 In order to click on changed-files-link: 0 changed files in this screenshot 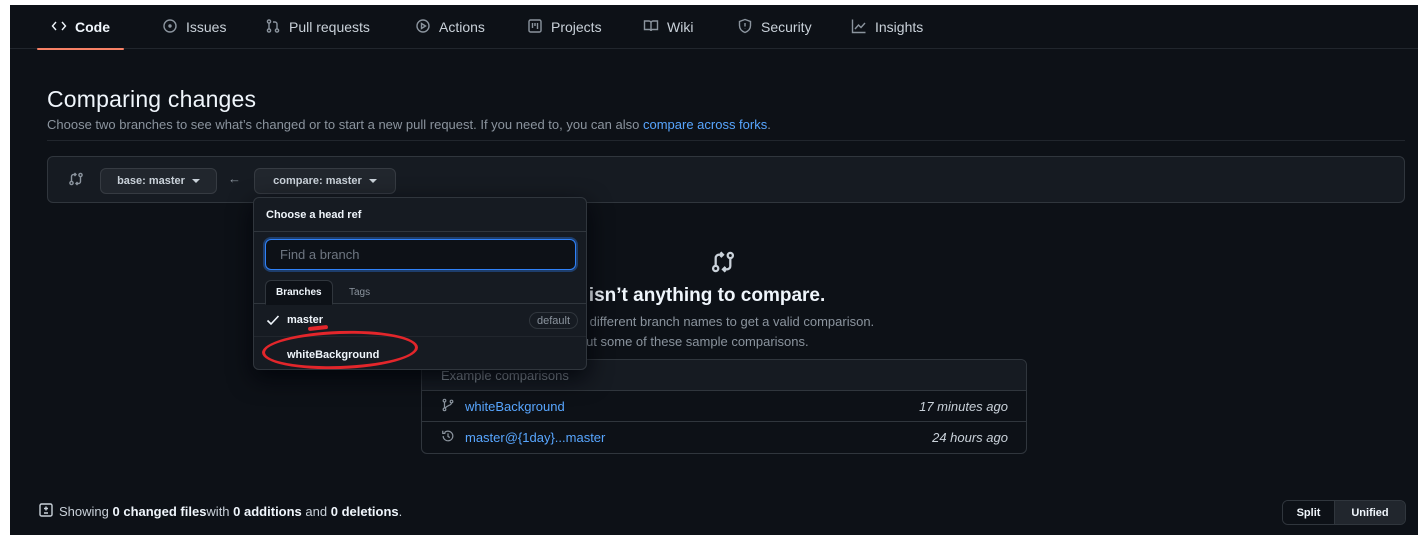, I will do `click(160, 511)`.